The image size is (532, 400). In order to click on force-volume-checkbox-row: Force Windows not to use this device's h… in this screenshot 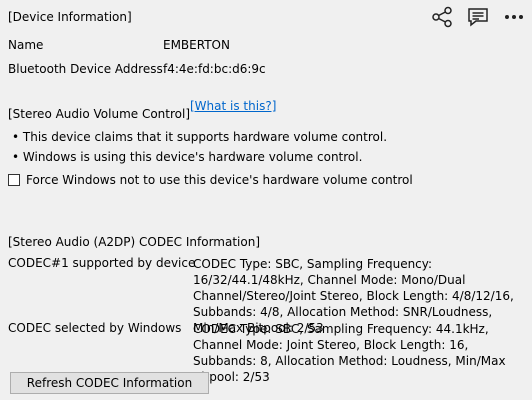, I will do `click(210, 180)`.